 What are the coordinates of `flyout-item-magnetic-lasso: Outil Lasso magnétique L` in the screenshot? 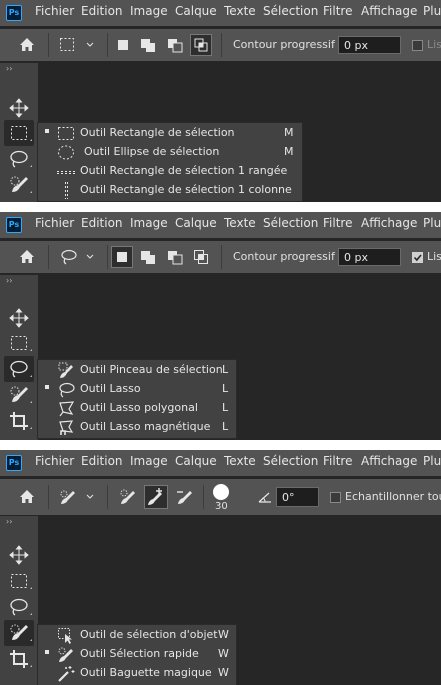 It's located at (137, 427).